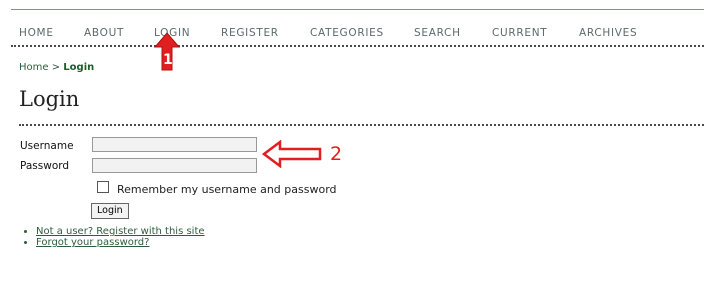  Describe the element at coordinates (168, 60) in the screenshot. I see `annotation-number-1: 1` at that location.